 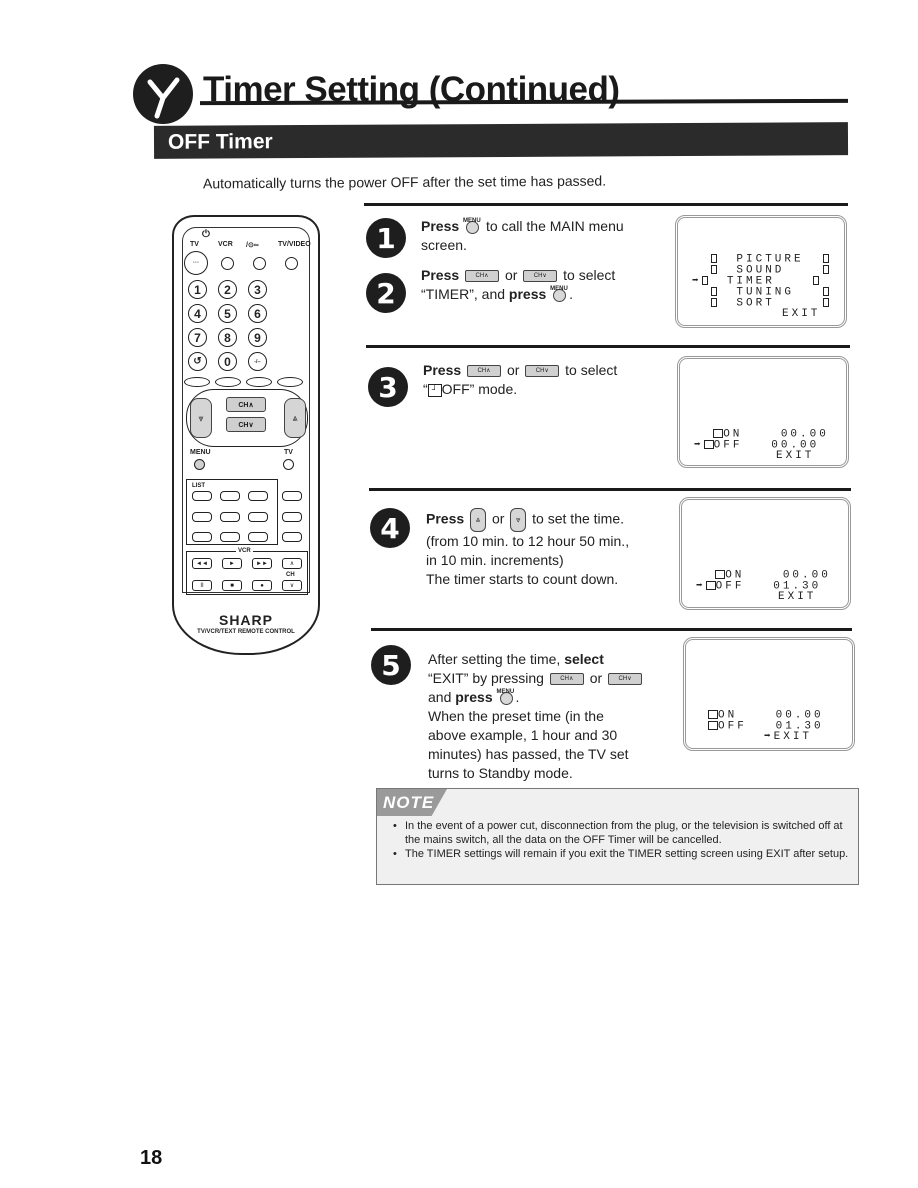 I want to click on remote-label-vcr: VCR, so click(x=225, y=244).